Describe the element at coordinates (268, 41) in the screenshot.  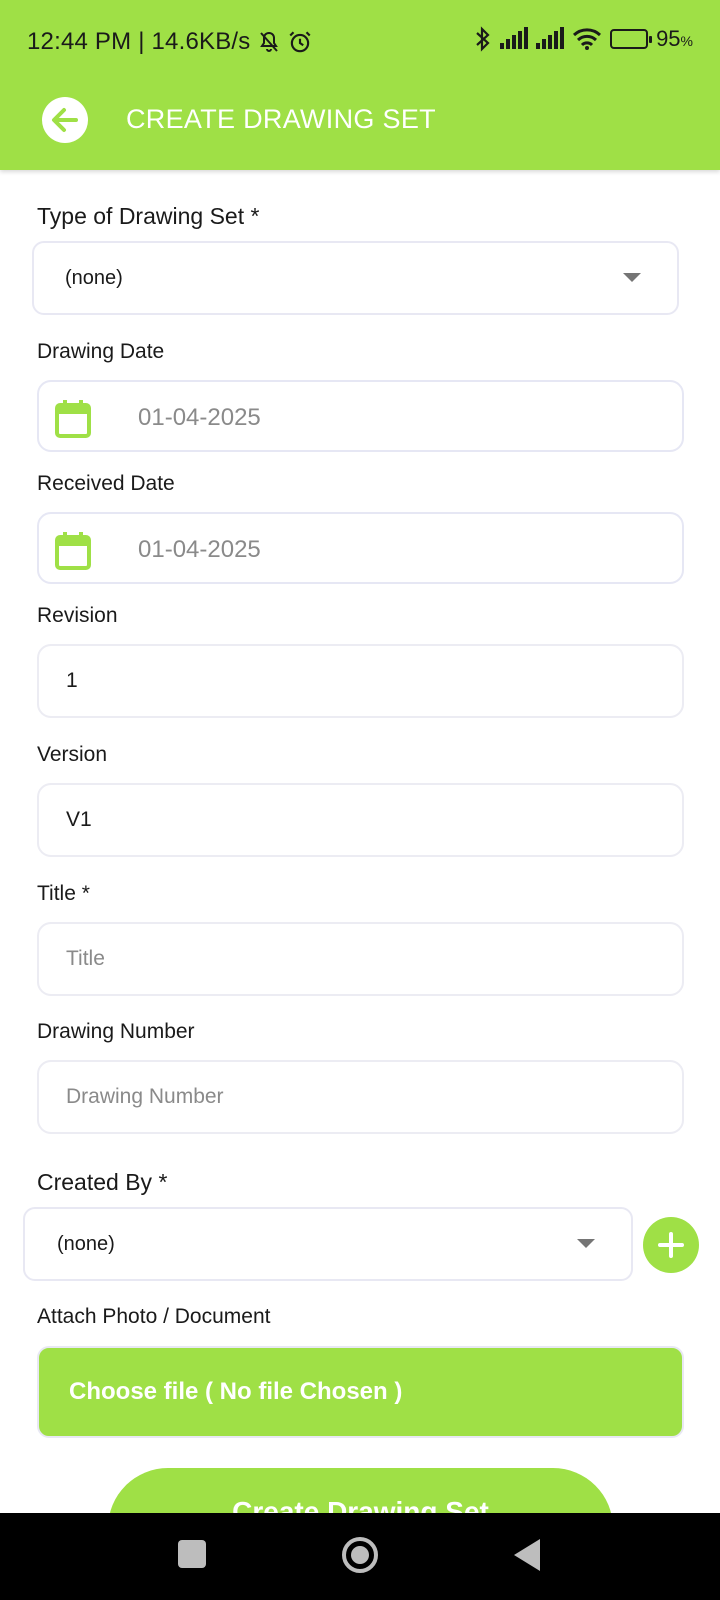
I see `mute-bell-icon` at that location.